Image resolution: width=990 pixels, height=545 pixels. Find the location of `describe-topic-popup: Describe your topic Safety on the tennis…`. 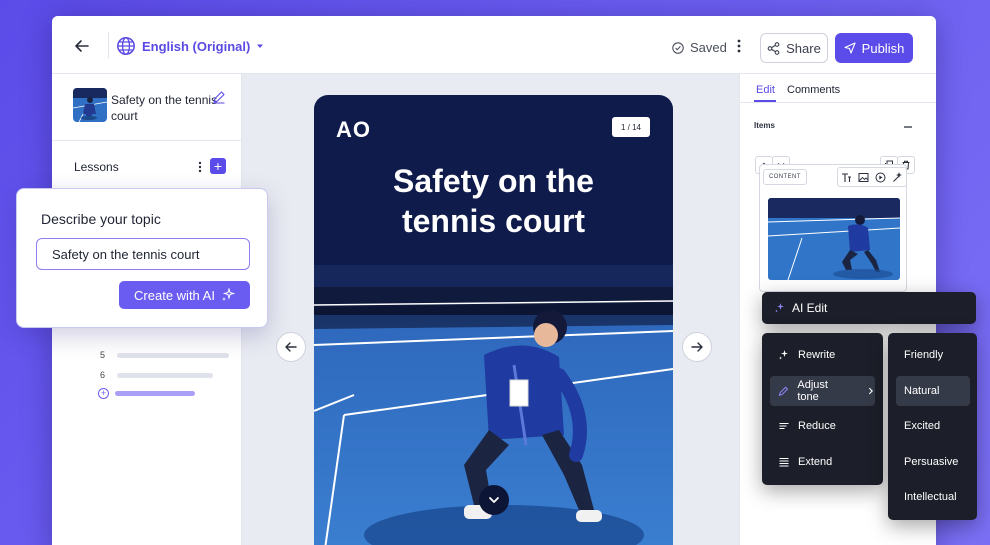

describe-topic-popup: Describe your topic Safety on the tennis… is located at coordinates (142, 258).